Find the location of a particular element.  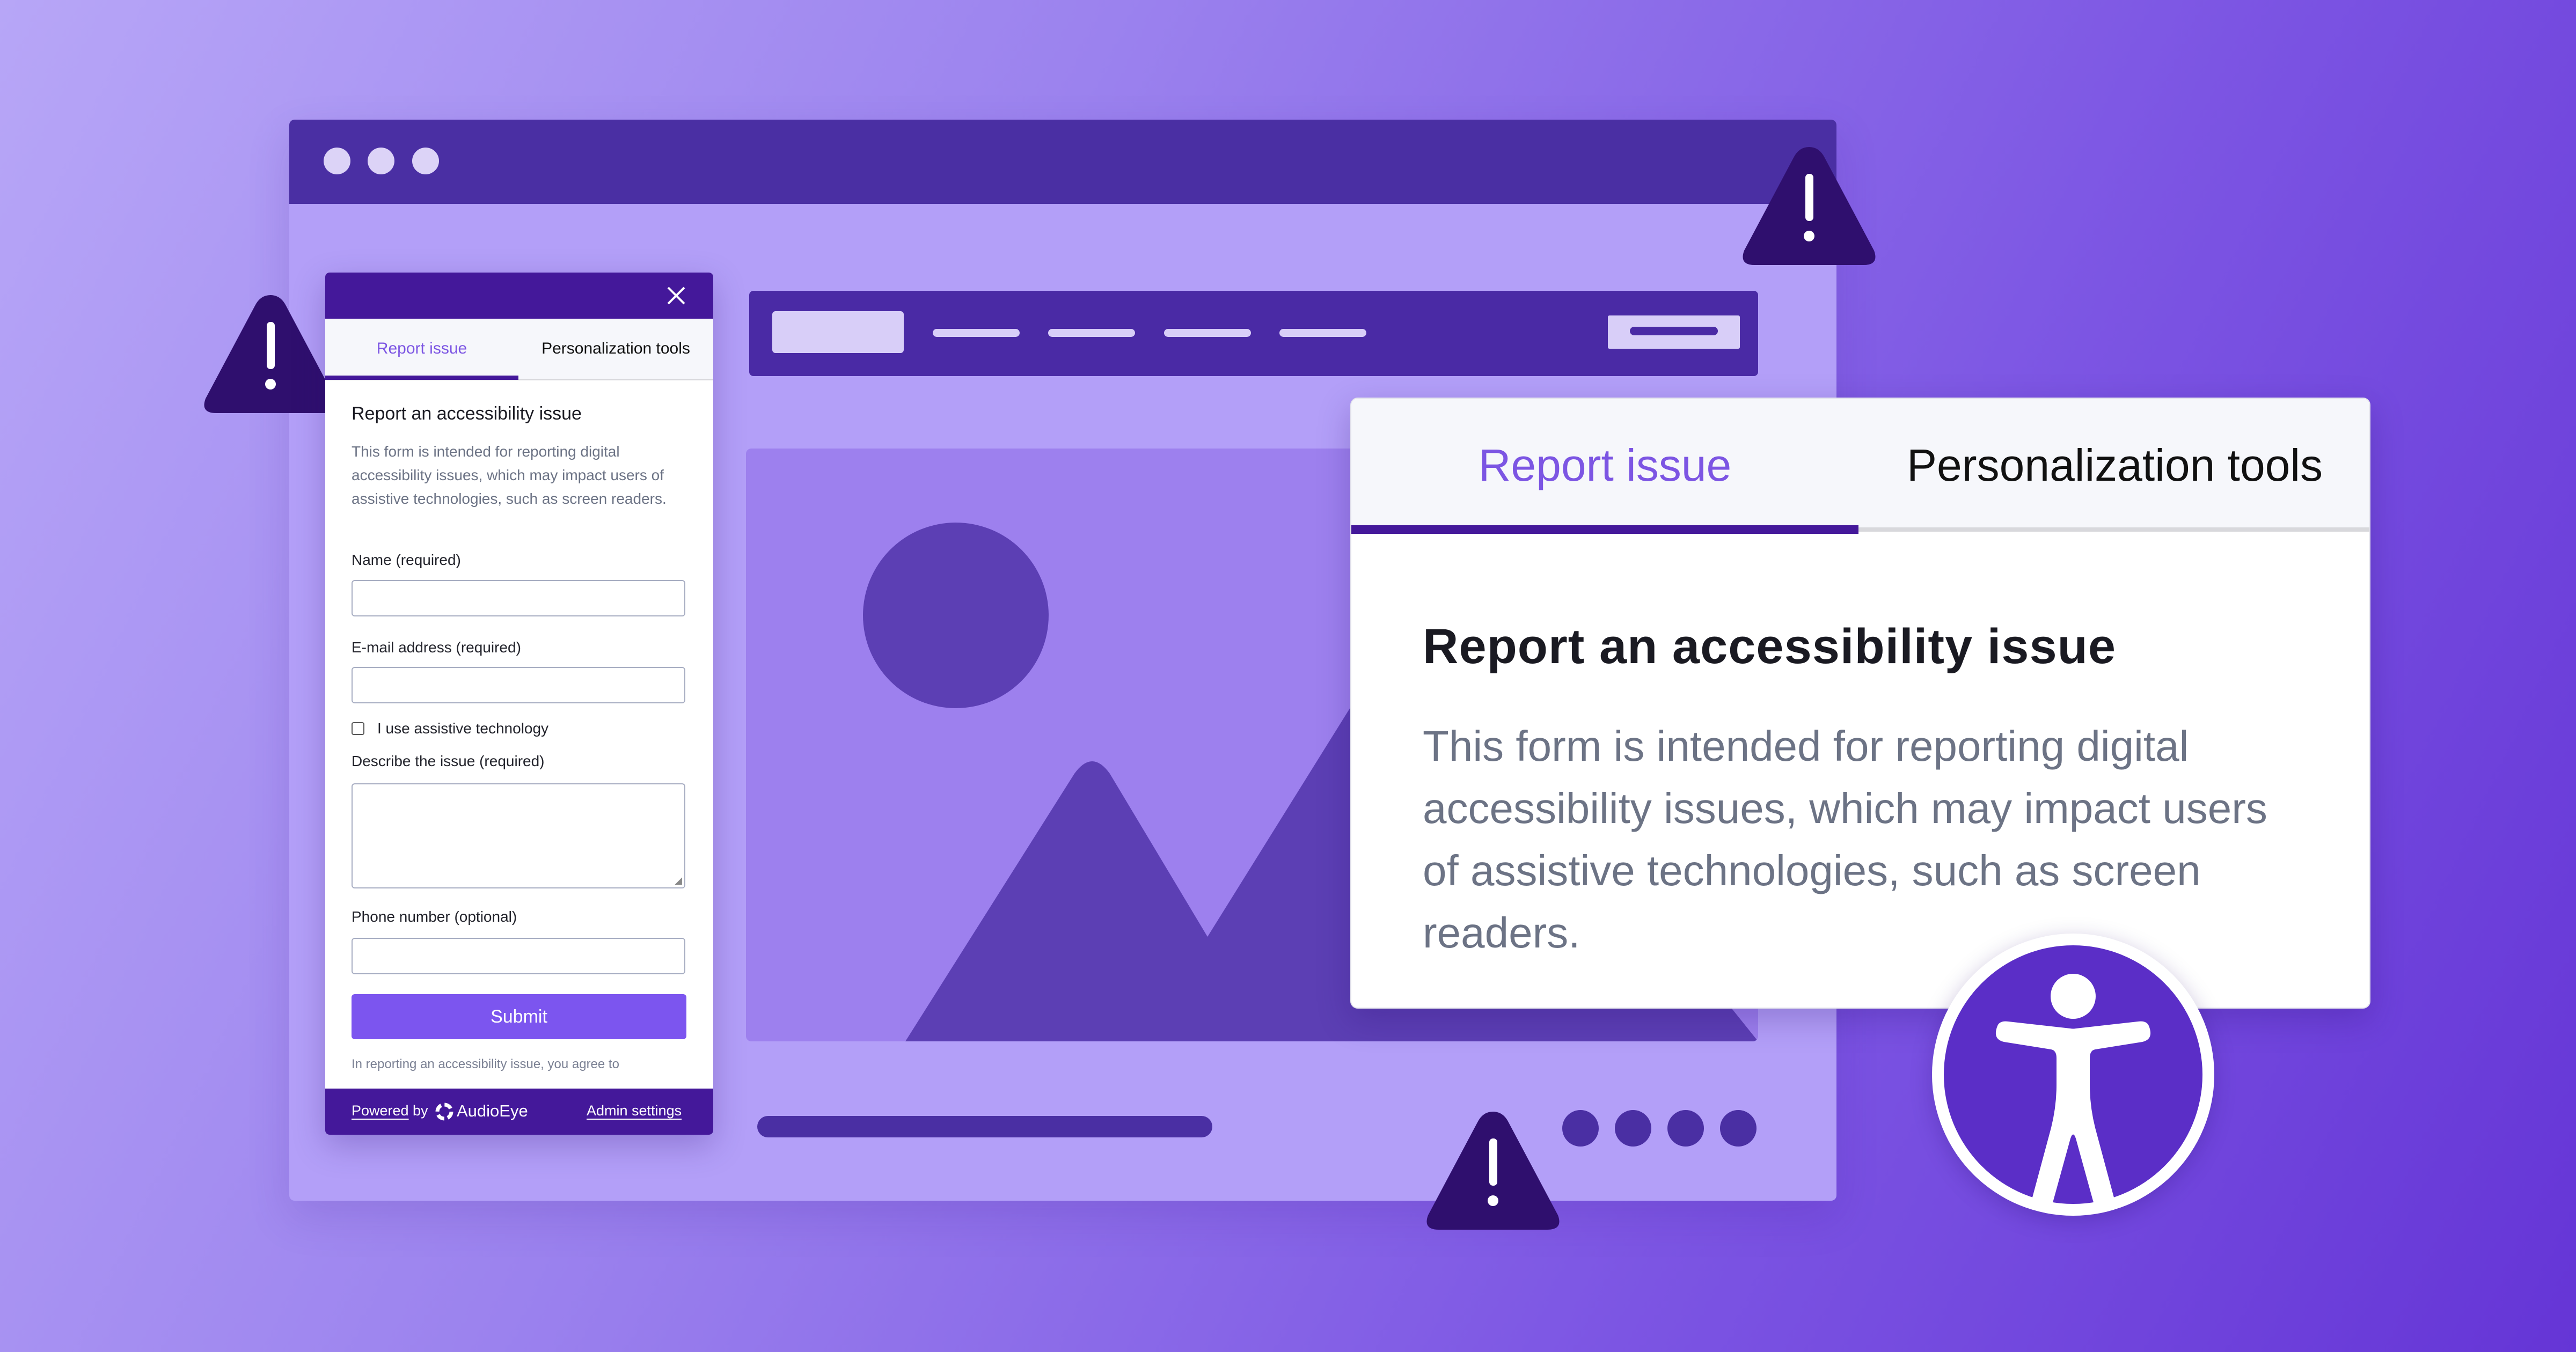

name-label: Name (required) is located at coordinates (406, 560).